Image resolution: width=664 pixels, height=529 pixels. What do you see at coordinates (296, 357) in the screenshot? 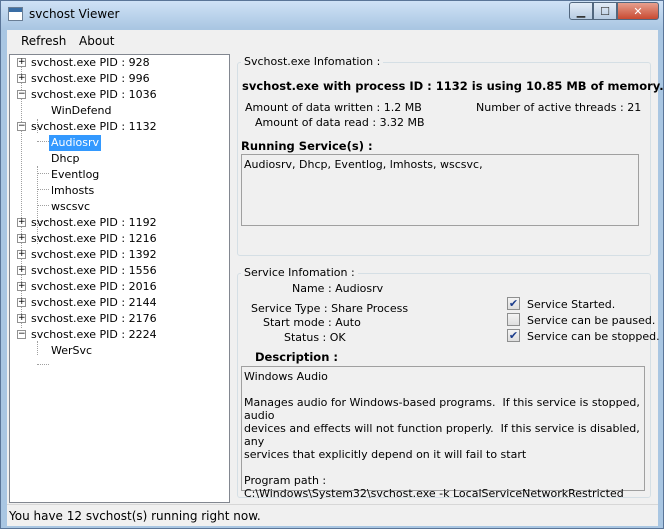
I see `description-label: Description :` at bounding box center [296, 357].